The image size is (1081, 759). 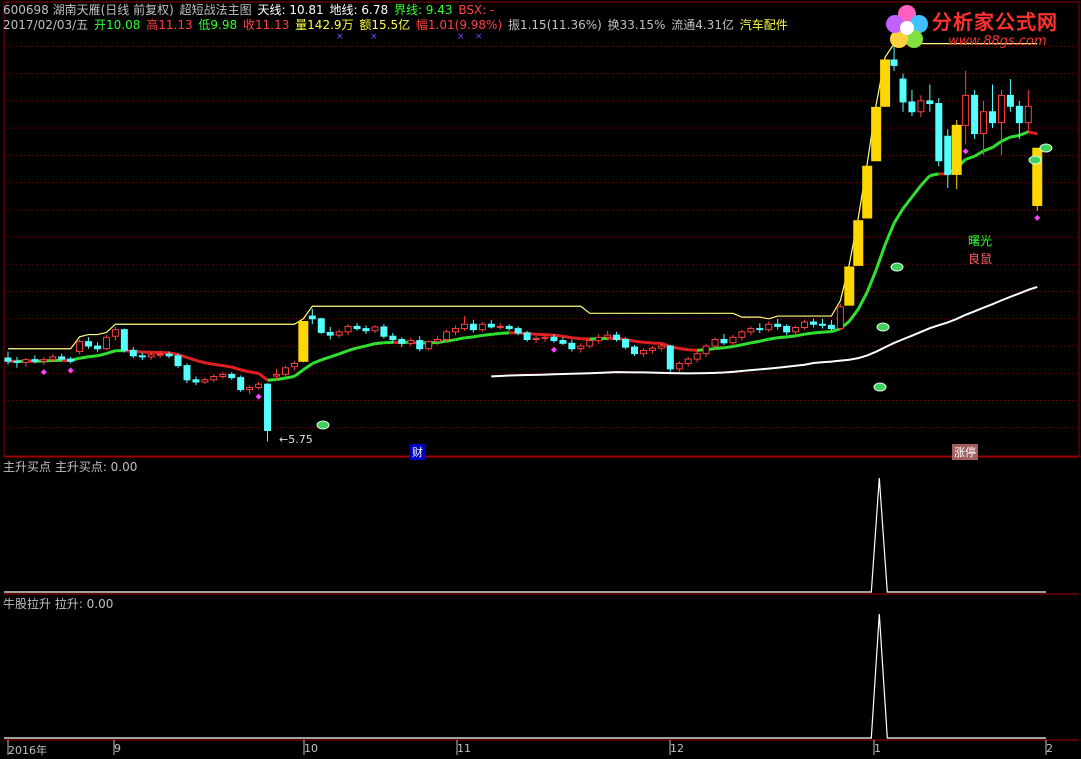 What do you see at coordinates (311, 748) in the screenshot?
I see `xaxis-label-oct: 10` at bounding box center [311, 748].